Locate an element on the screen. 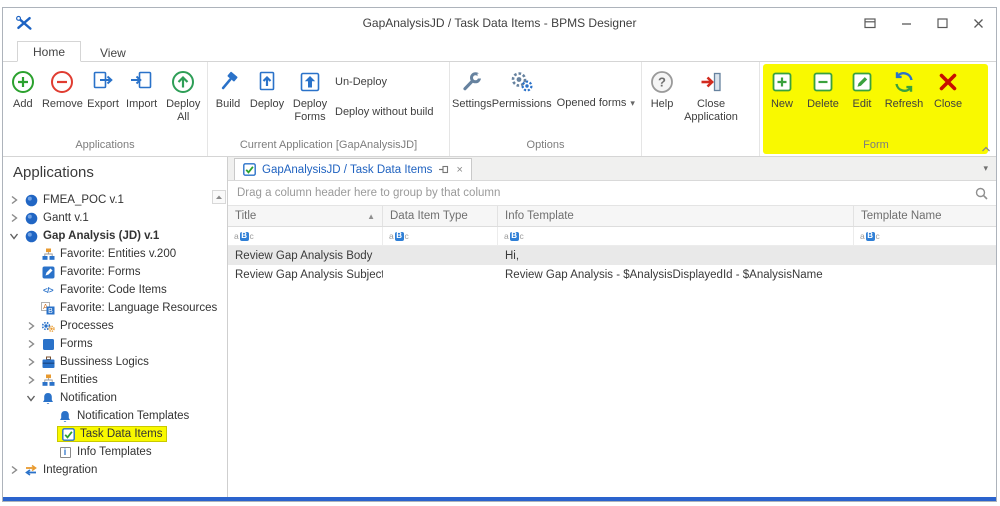 The image size is (1000, 506). help-button: ? Help is located at coordinates (662, 103).